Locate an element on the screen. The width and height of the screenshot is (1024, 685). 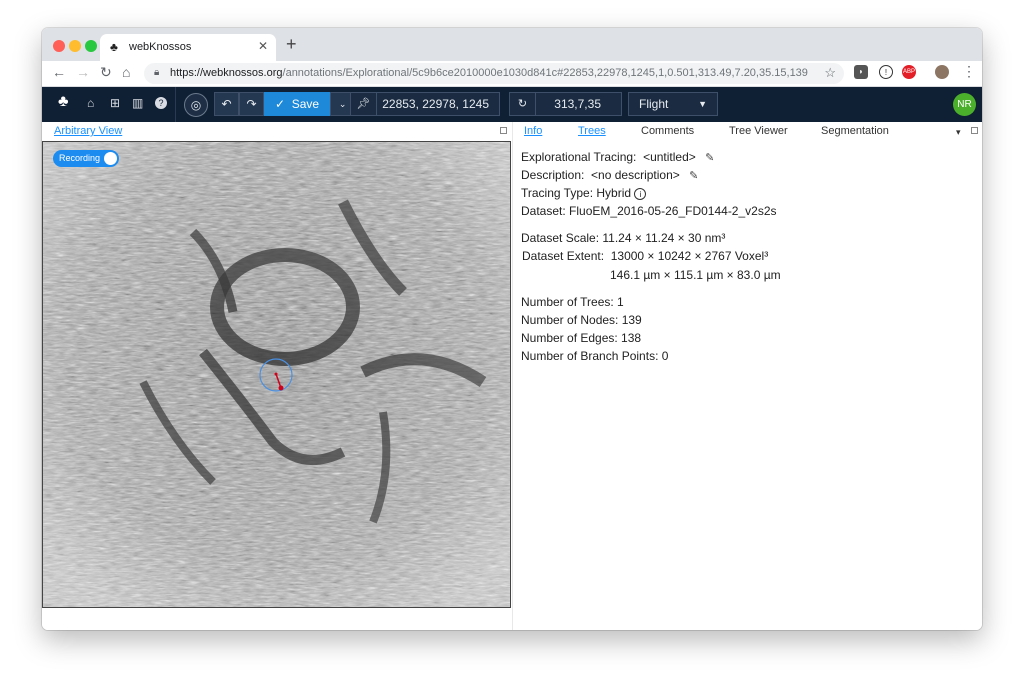
clover-icon: ♣ is located at coordinates (114, 47).